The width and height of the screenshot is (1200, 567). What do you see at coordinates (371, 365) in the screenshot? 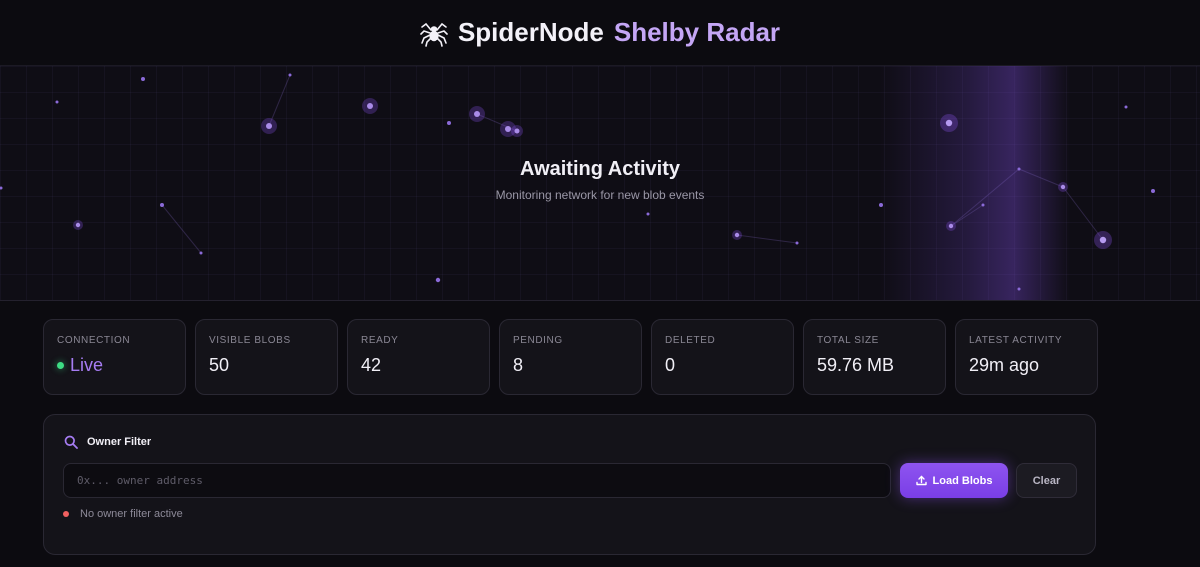
I see `stat-value: 42` at bounding box center [371, 365].